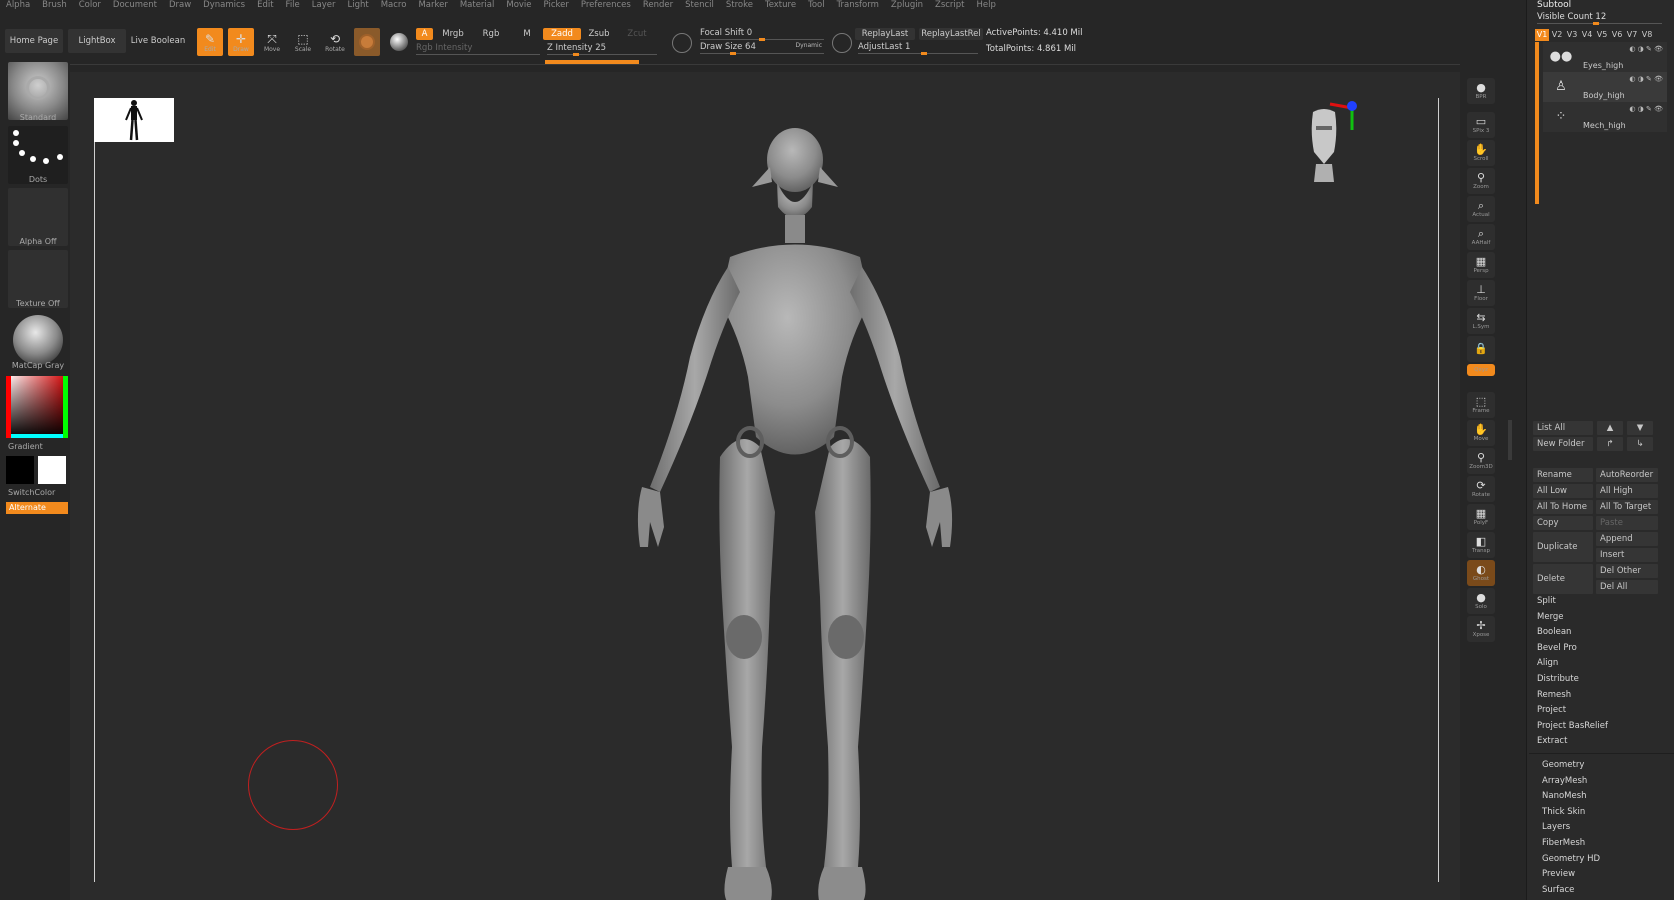 This screenshot has height=900, width=1674. I want to click on tab-v4: V4, so click(1587, 35).